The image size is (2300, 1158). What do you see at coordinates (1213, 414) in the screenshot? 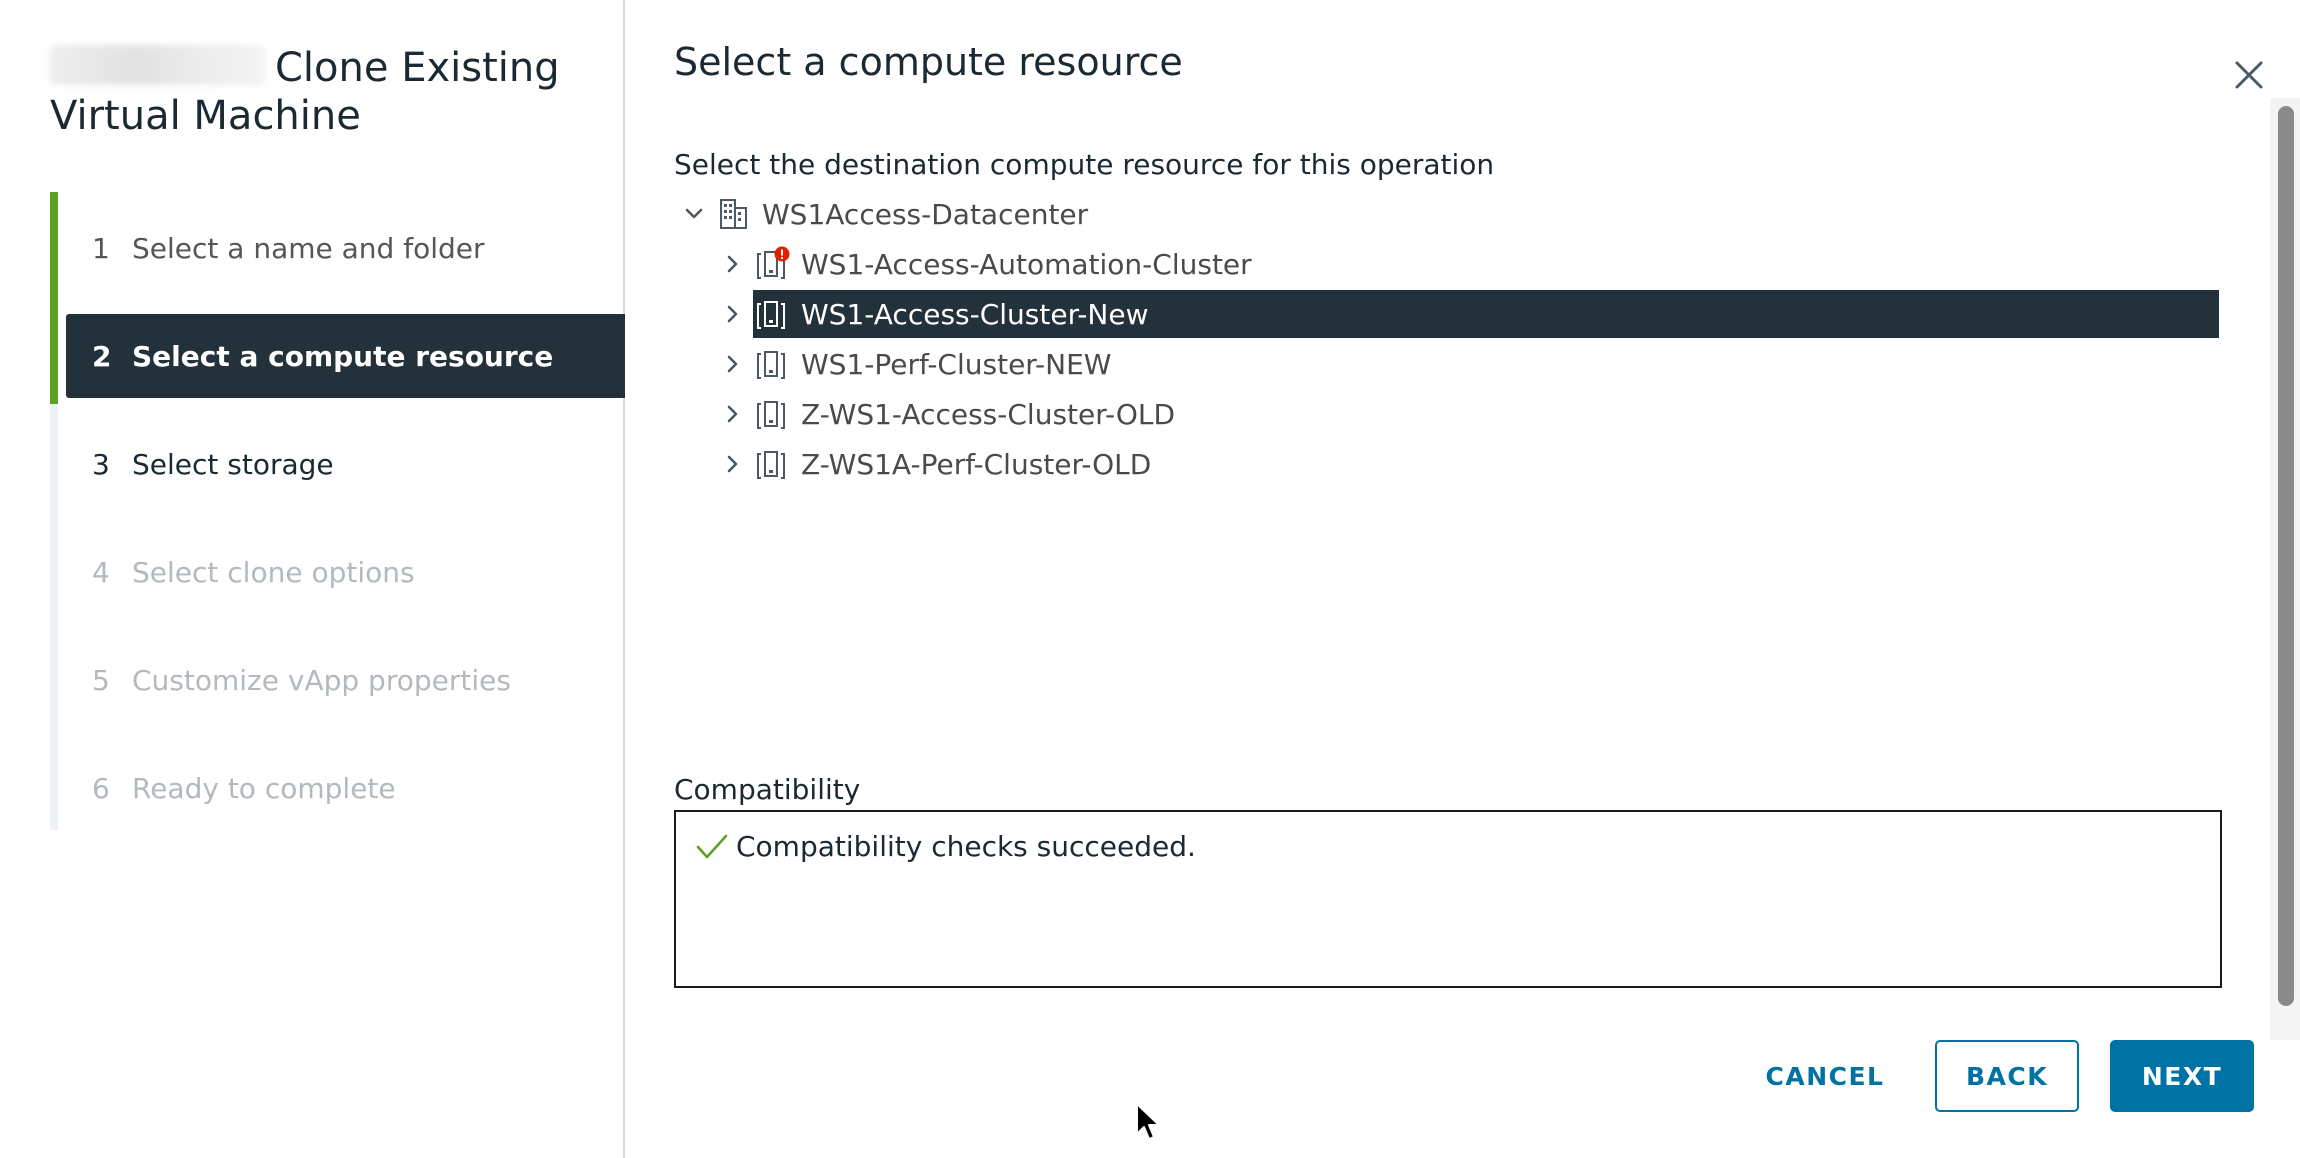
I see `tree-node-cluster: Z-WS1-Access-Cluster-OLD` at bounding box center [1213, 414].